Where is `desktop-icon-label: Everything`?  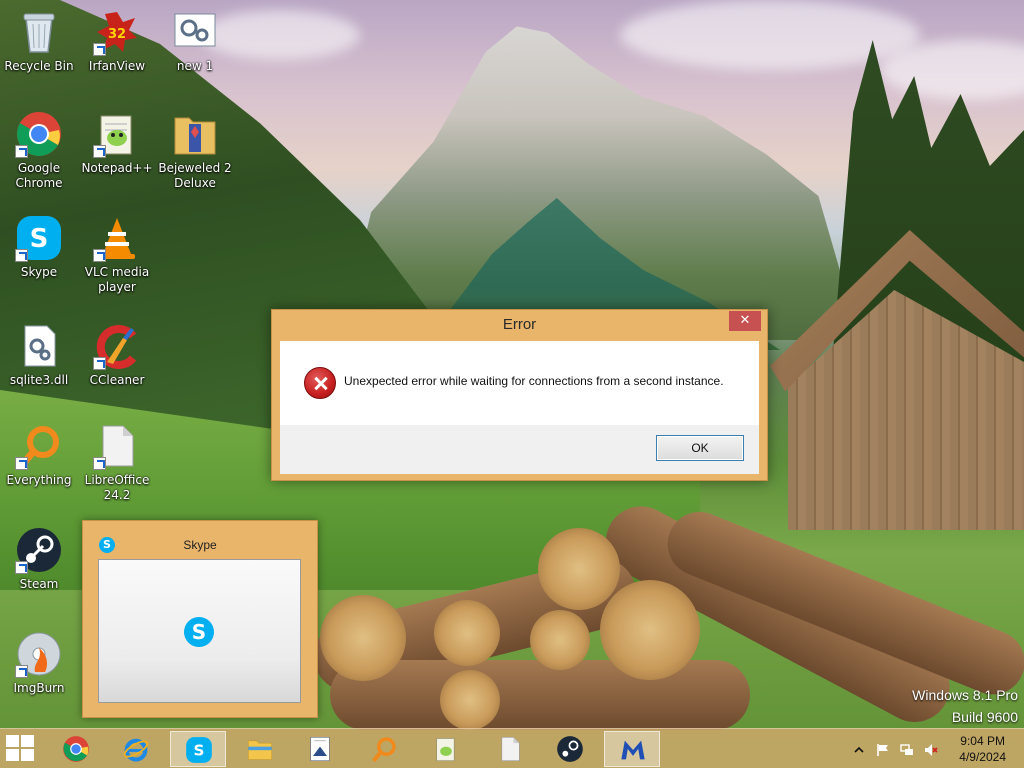 desktop-icon-label: Everything is located at coordinates (39, 480).